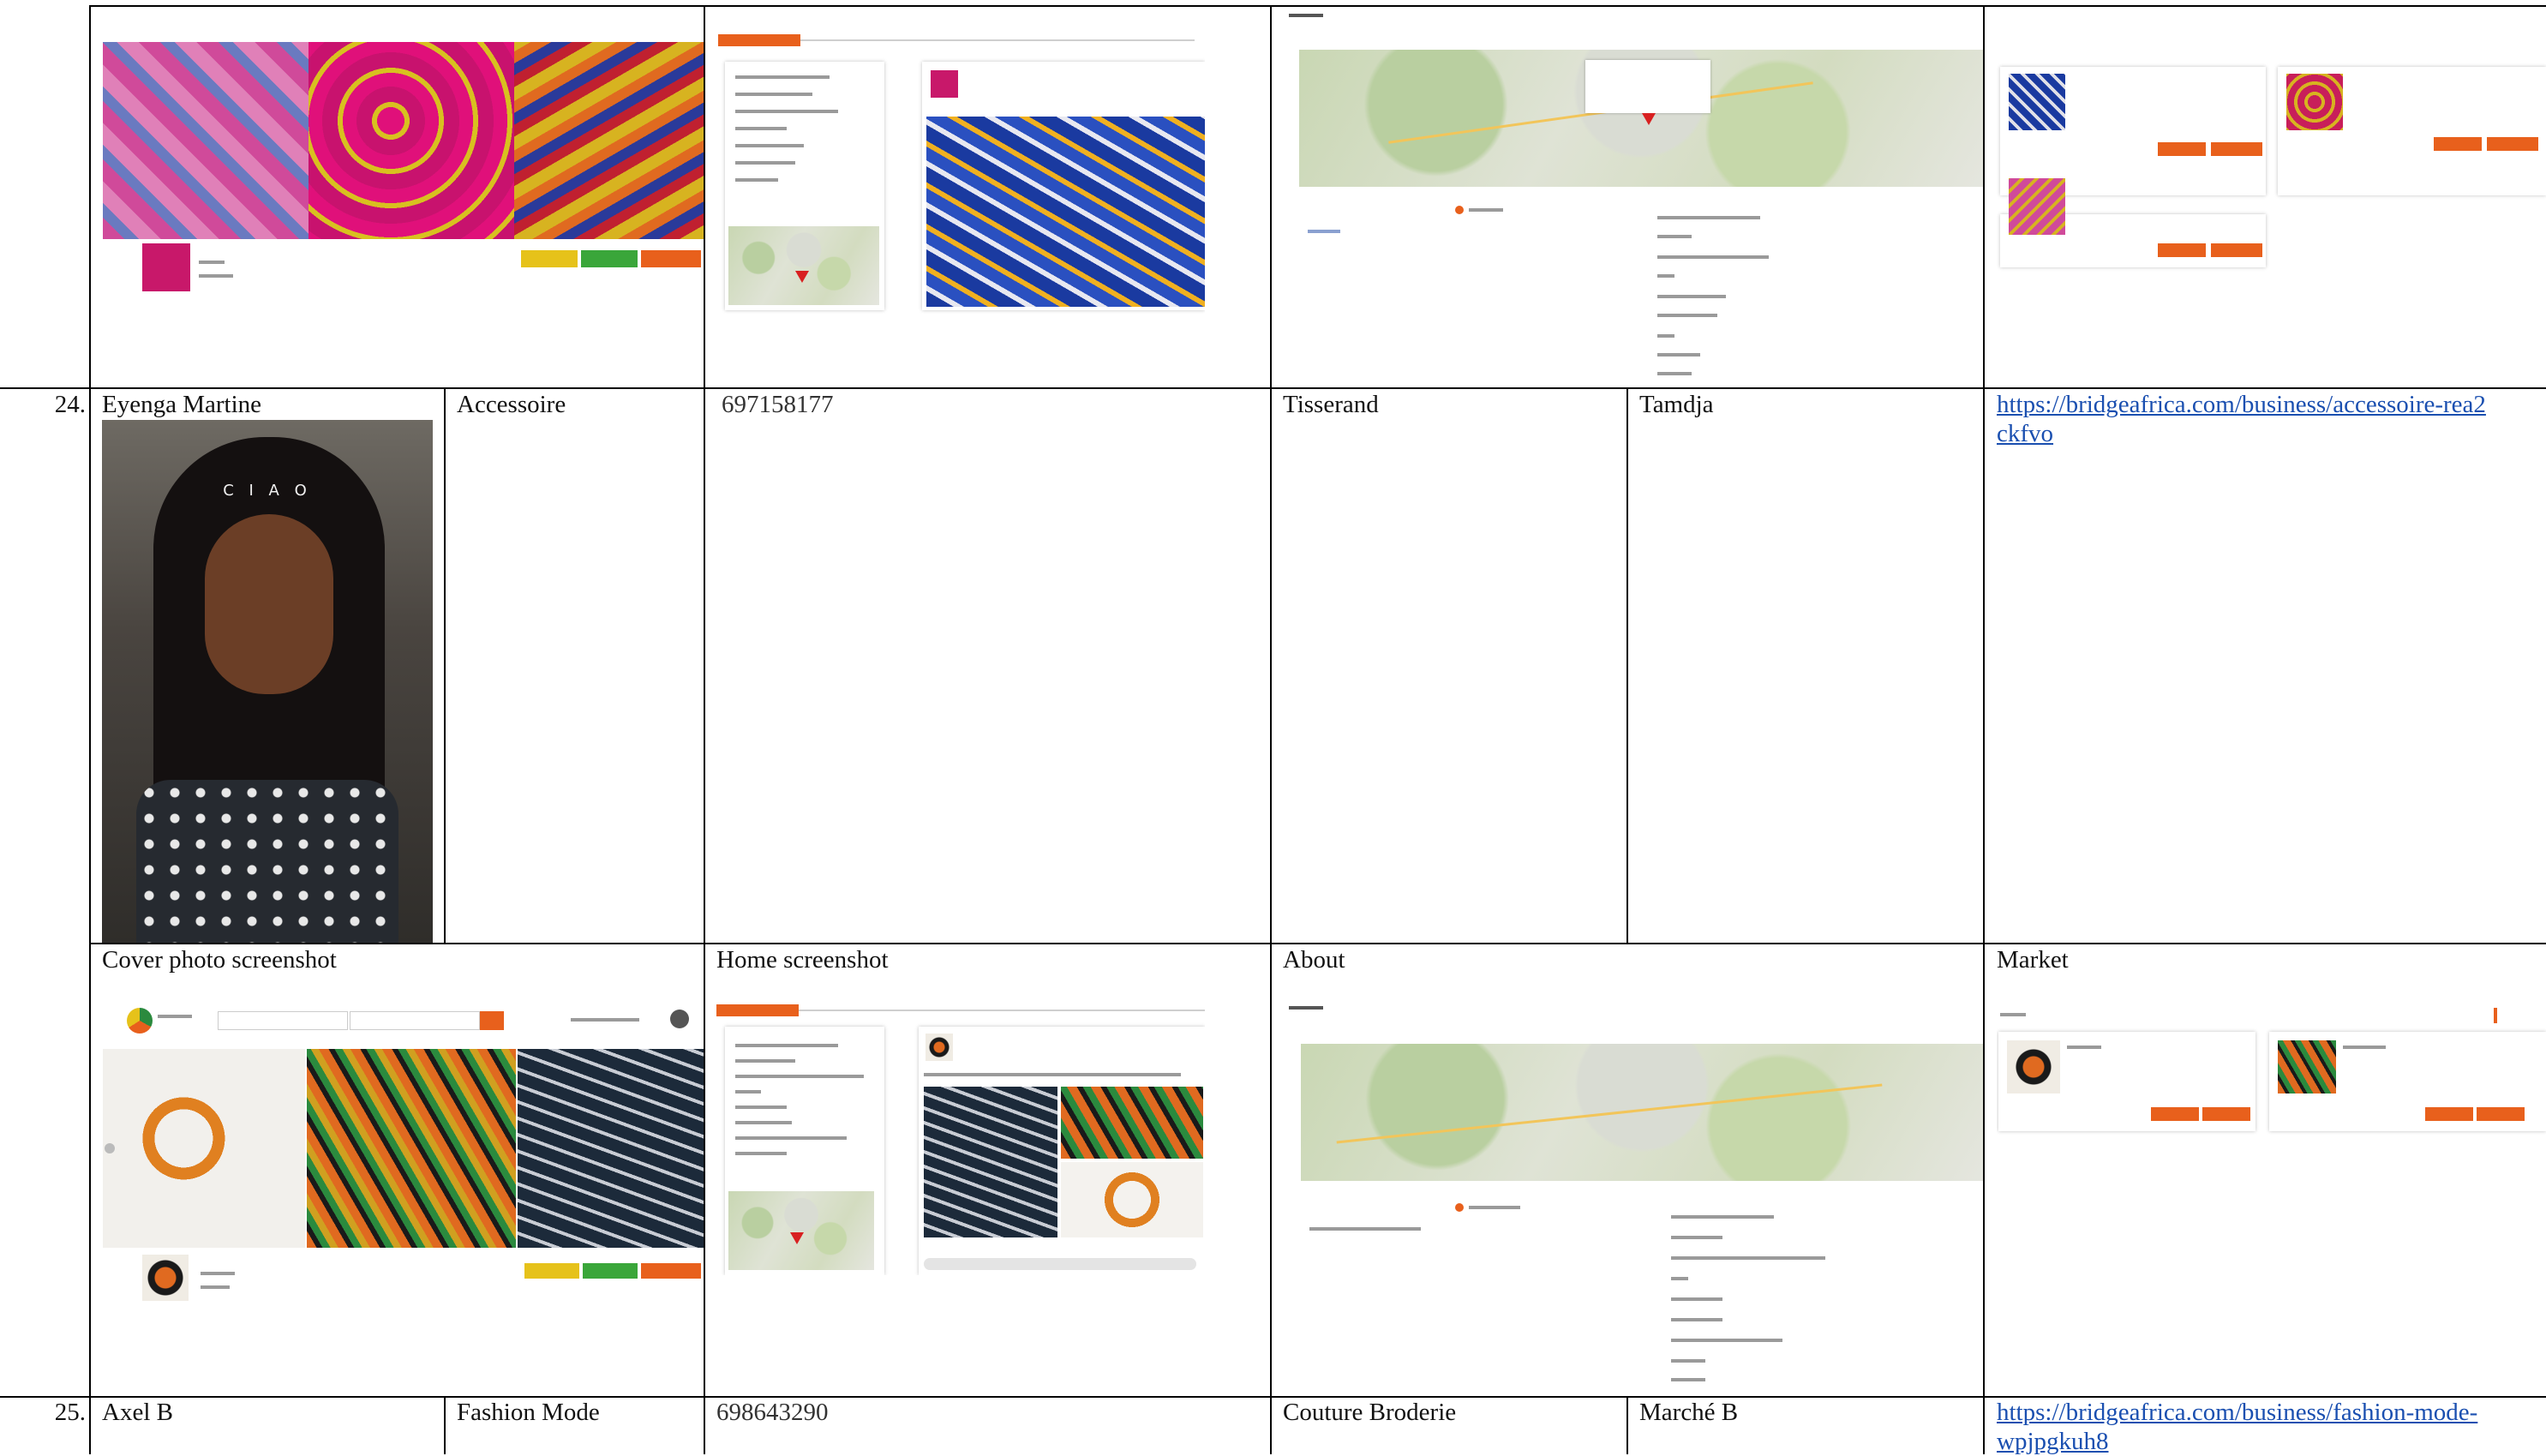 The height and width of the screenshot is (1456, 2546). What do you see at coordinates (1459, 210) in the screenshot?
I see `business-dot-icon` at bounding box center [1459, 210].